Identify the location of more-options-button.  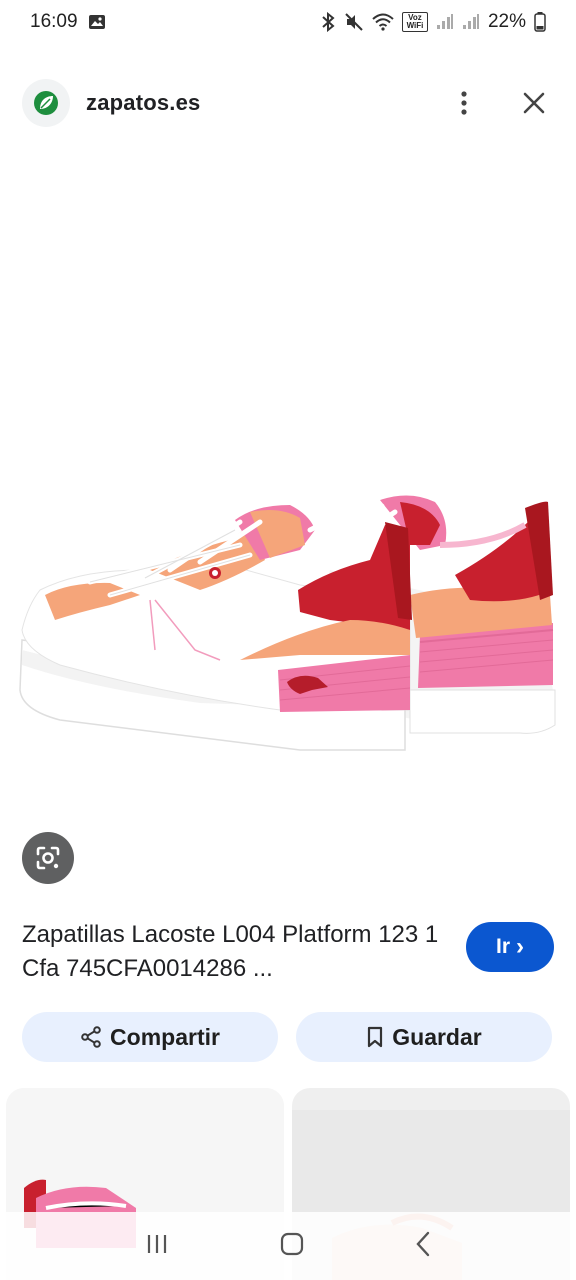
(464, 103).